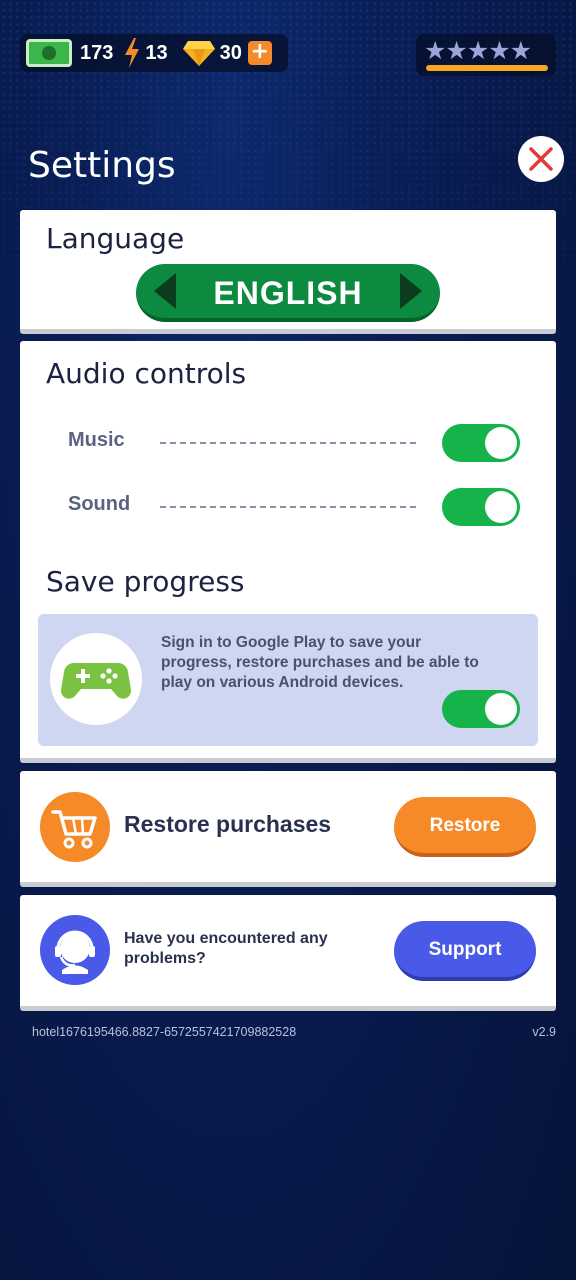 The width and height of the screenshot is (576, 1280). Describe the element at coordinates (99, 504) in the screenshot. I see `sound-label: Sound` at that location.